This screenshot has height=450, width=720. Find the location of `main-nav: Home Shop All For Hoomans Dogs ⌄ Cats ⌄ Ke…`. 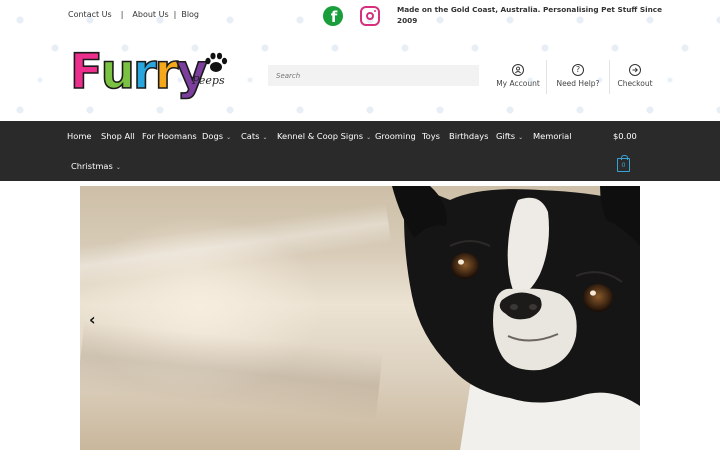

main-nav: Home Shop All For Hoomans Dogs ⌄ Cats ⌄ Ke… is located at coordinates (360, 151).